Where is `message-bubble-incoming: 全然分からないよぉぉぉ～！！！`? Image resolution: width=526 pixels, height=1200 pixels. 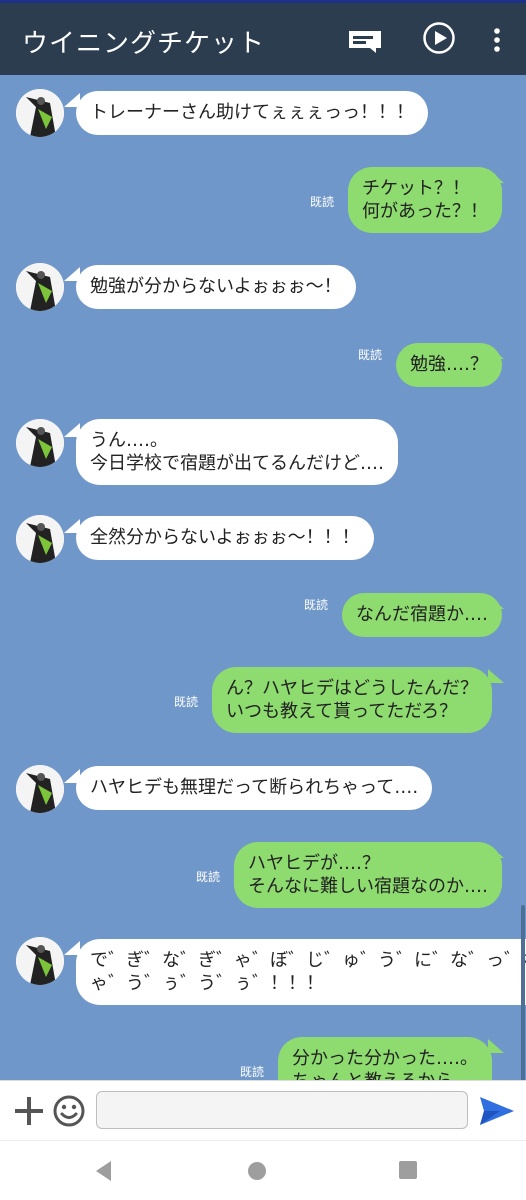 message-bubble-incoming: 全然分からないよぉぉぉ～！！！ is located at coordinates (225, 538).